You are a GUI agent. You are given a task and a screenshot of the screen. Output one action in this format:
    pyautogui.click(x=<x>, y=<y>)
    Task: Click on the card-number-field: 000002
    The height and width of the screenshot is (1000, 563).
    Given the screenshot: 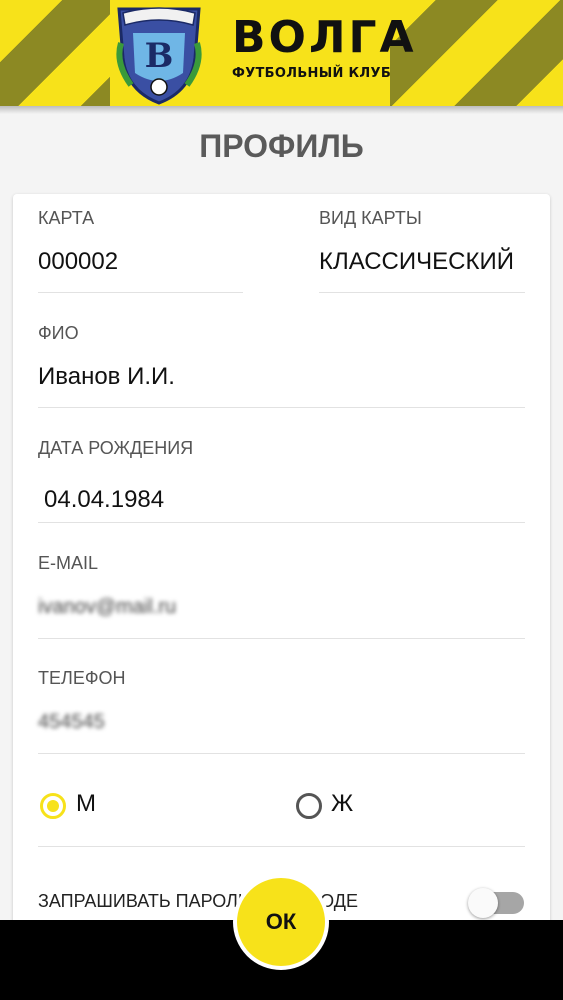 What is the action you would take?
    pyautogui.click(x=78, y=262)
    